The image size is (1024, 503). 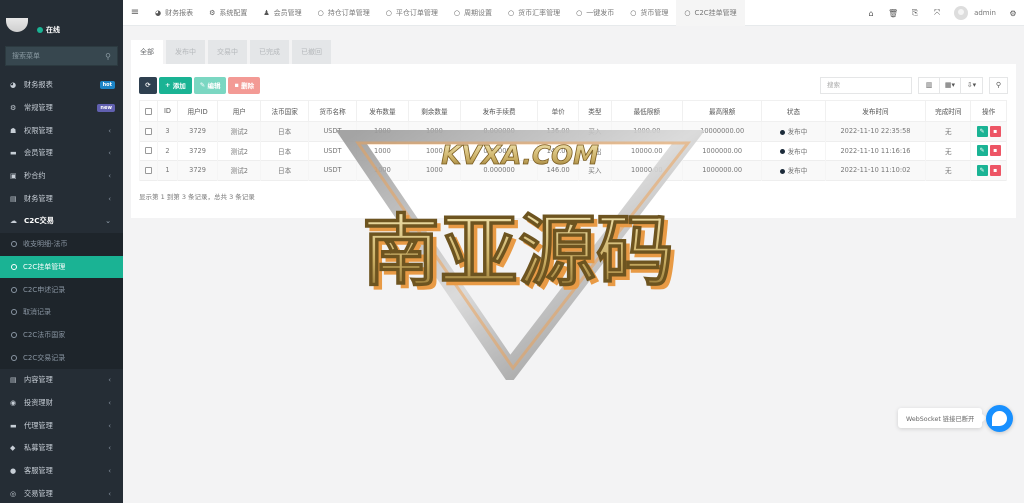 What do you see at coordinates (975, 13) in the screenshot?
I see `user-menu: admin` at bounding box center [975, 13].